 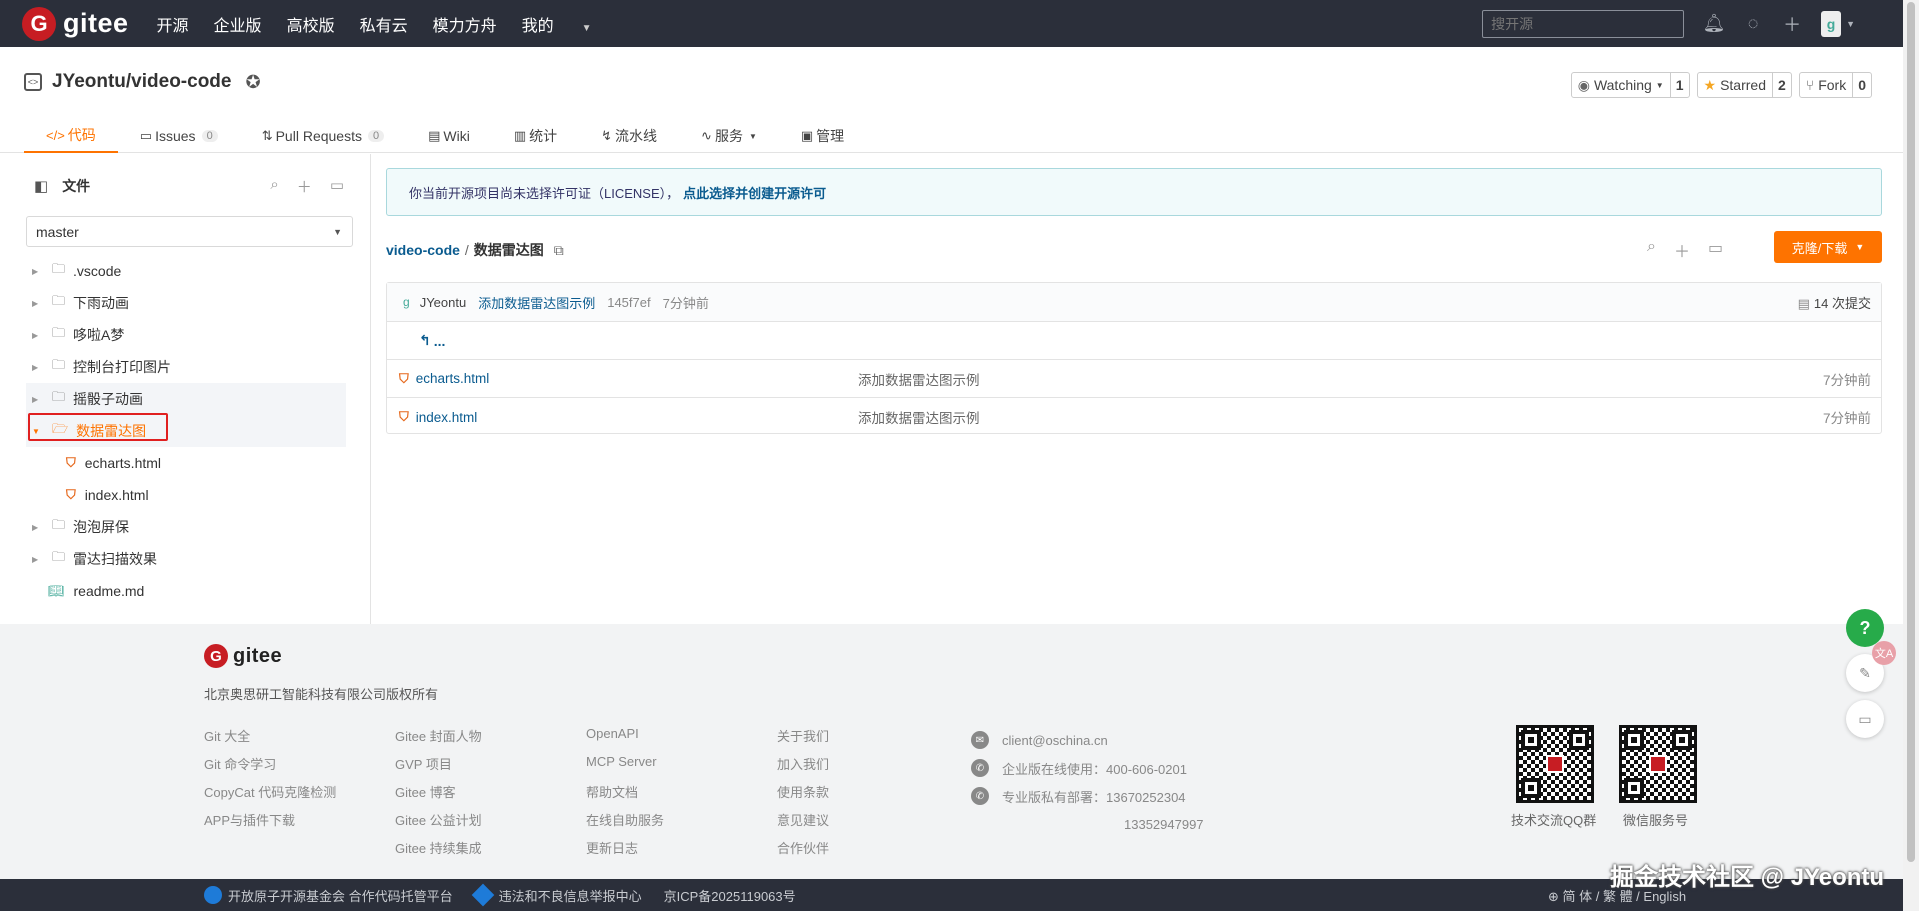 What do you see at coordinates (536, 302) in the screenshot?
I see `commit-message: 添加数据雷达图示例` at bounding box center [536, 302].